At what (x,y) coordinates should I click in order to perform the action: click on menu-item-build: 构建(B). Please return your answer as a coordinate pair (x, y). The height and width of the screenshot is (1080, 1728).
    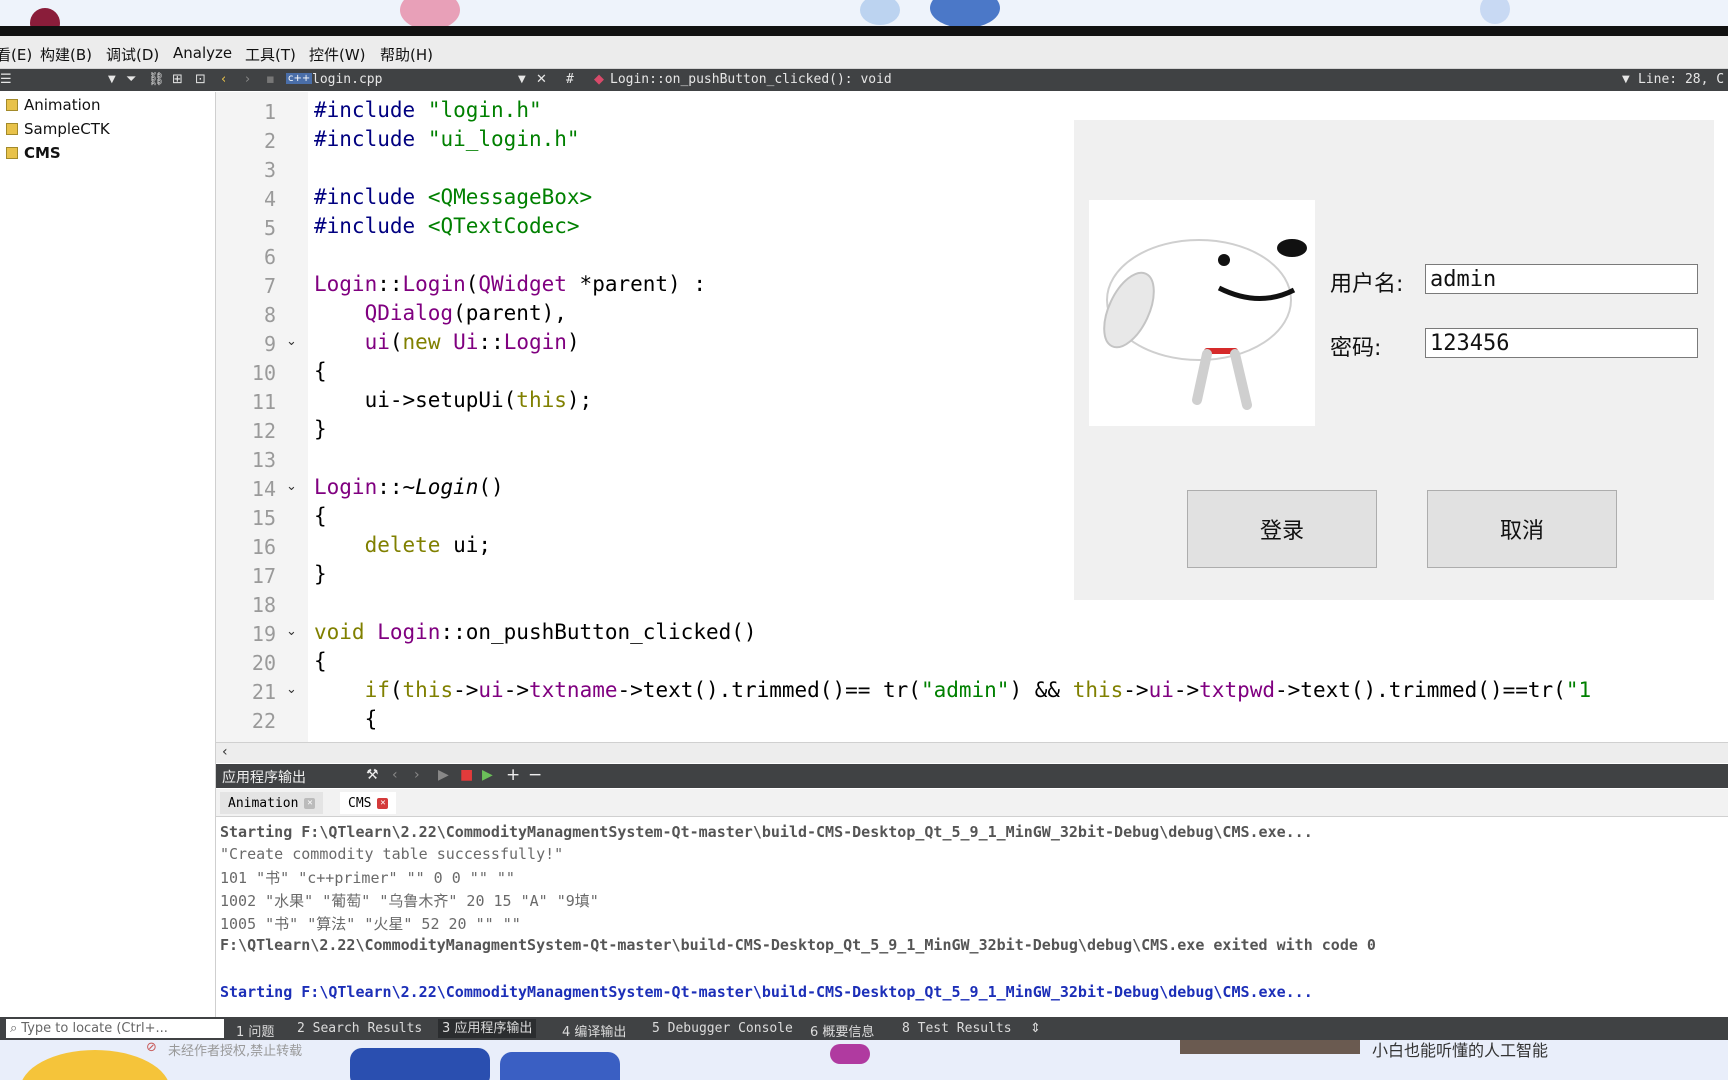
    Looking at the image, I should click on (66, 54).